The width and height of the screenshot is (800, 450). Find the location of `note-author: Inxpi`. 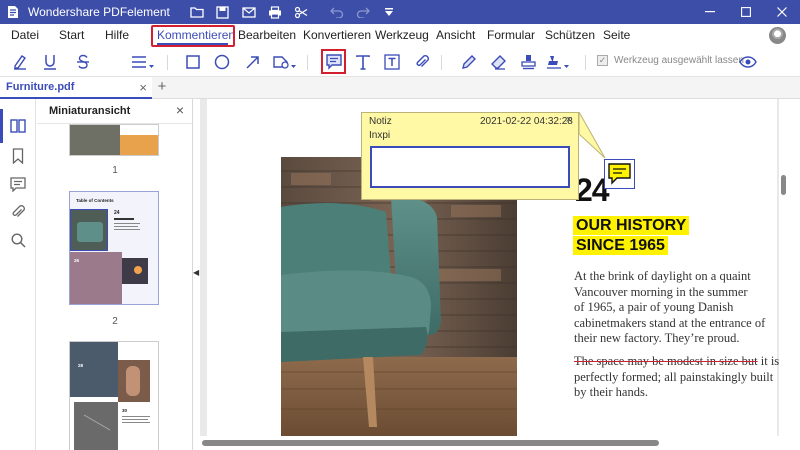

note-author: Inxpi is located at coordinates (380, 135).